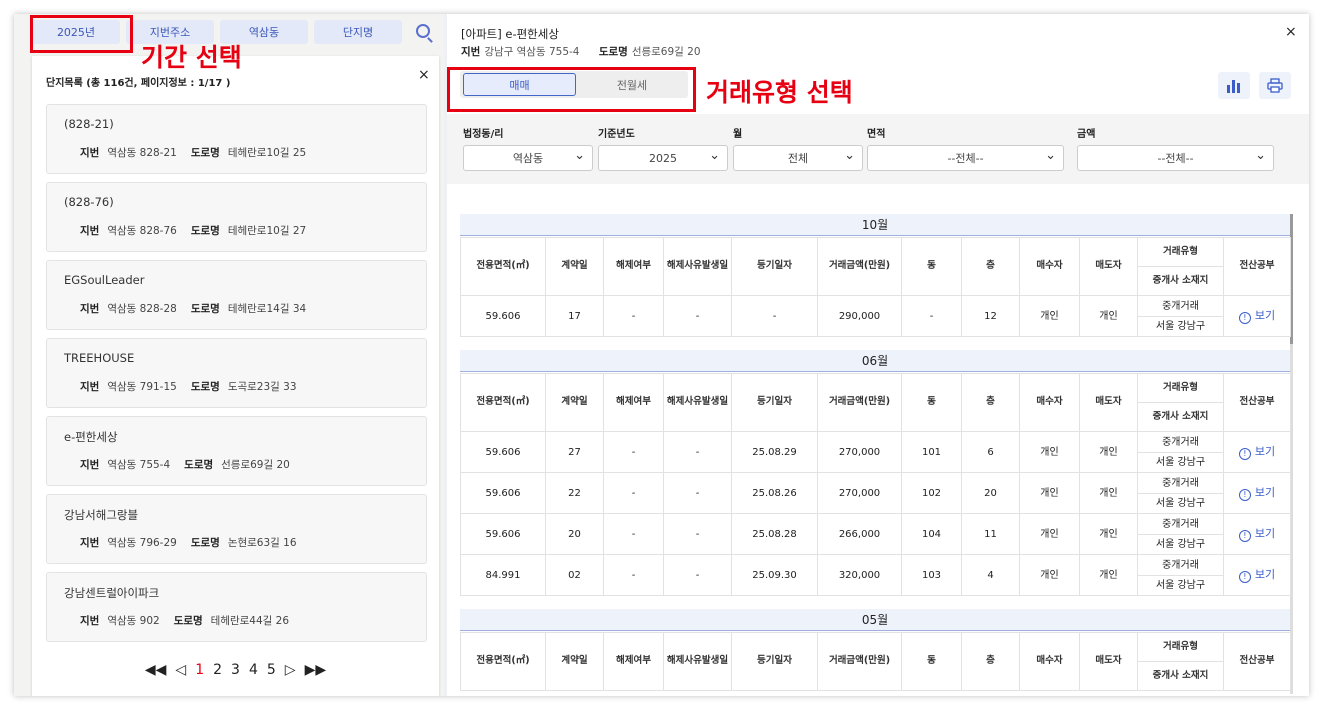 Image resolution: width=1322 pixels, height=710 pixels. Describe the element at coordinates (142, 543) in the screenshot. I see `jibun-value: 역삼동 796-29` at that location.